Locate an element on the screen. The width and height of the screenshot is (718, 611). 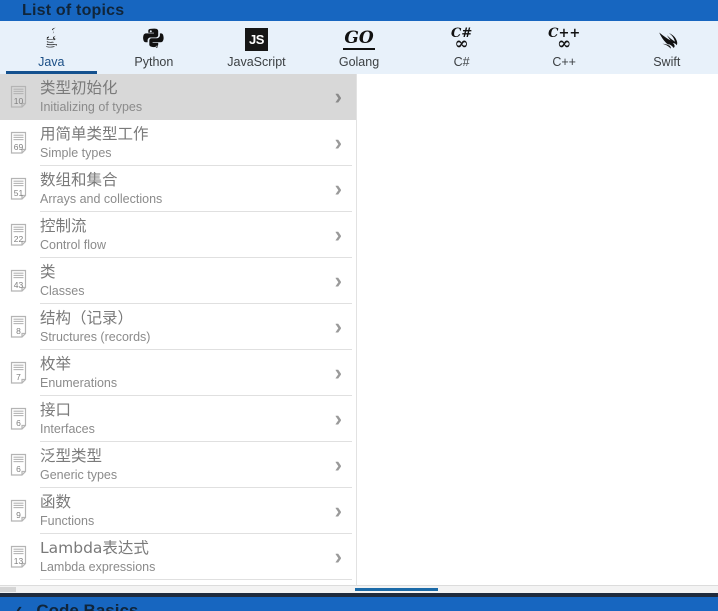
tab-label-python: Python is located at coordinates (154, 62).